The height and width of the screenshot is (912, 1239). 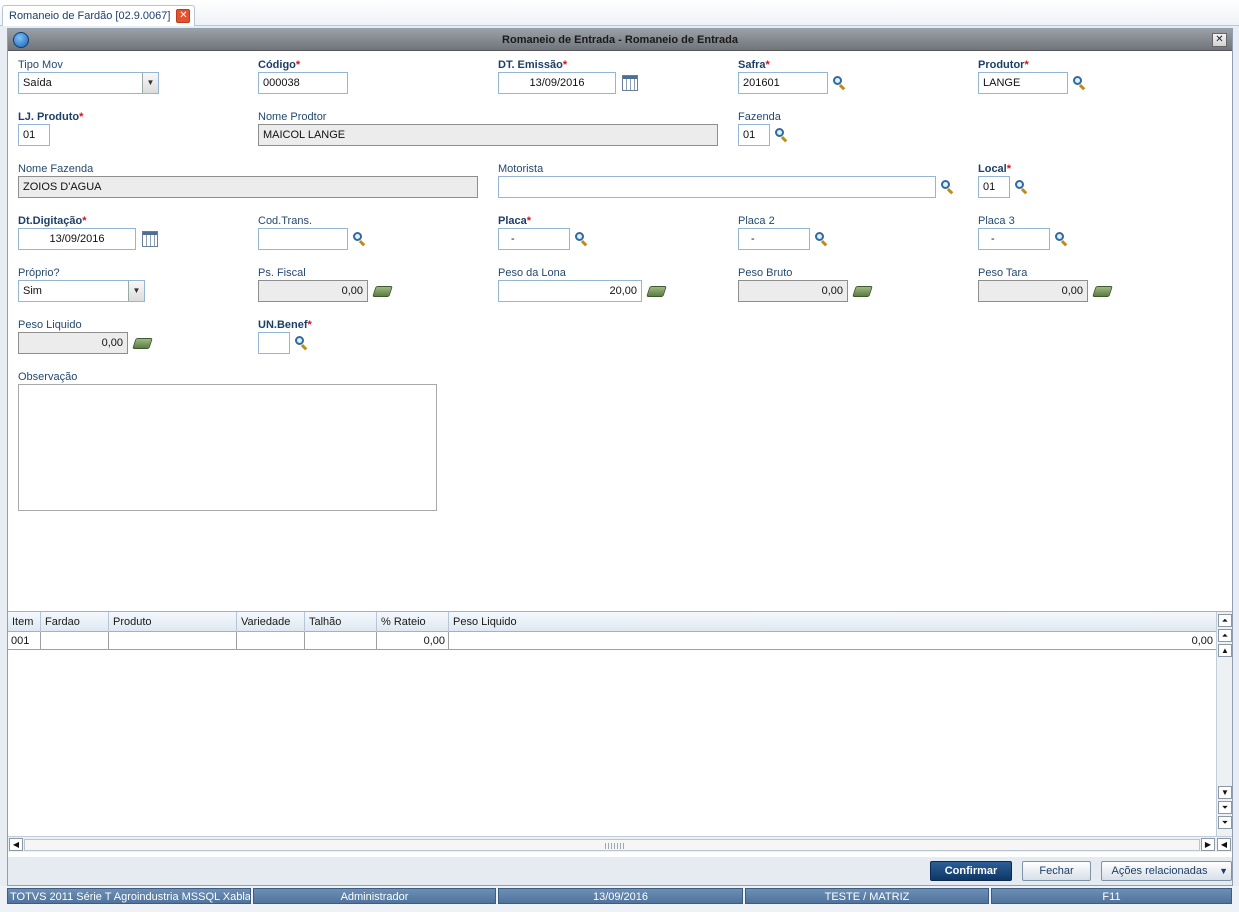 What do you see at coordinates (1225, 807) in the screenshot?
I see `scroll-page-down-icon: ⏷` at bounding box center [1225, 807].